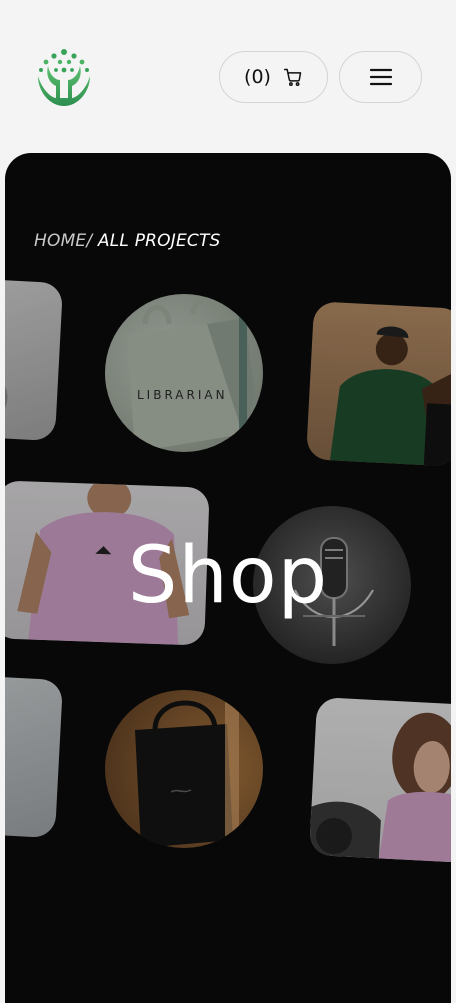 The image size is (456, 1003). I want to click on hamburger-menu-icon, so click(380, 77).